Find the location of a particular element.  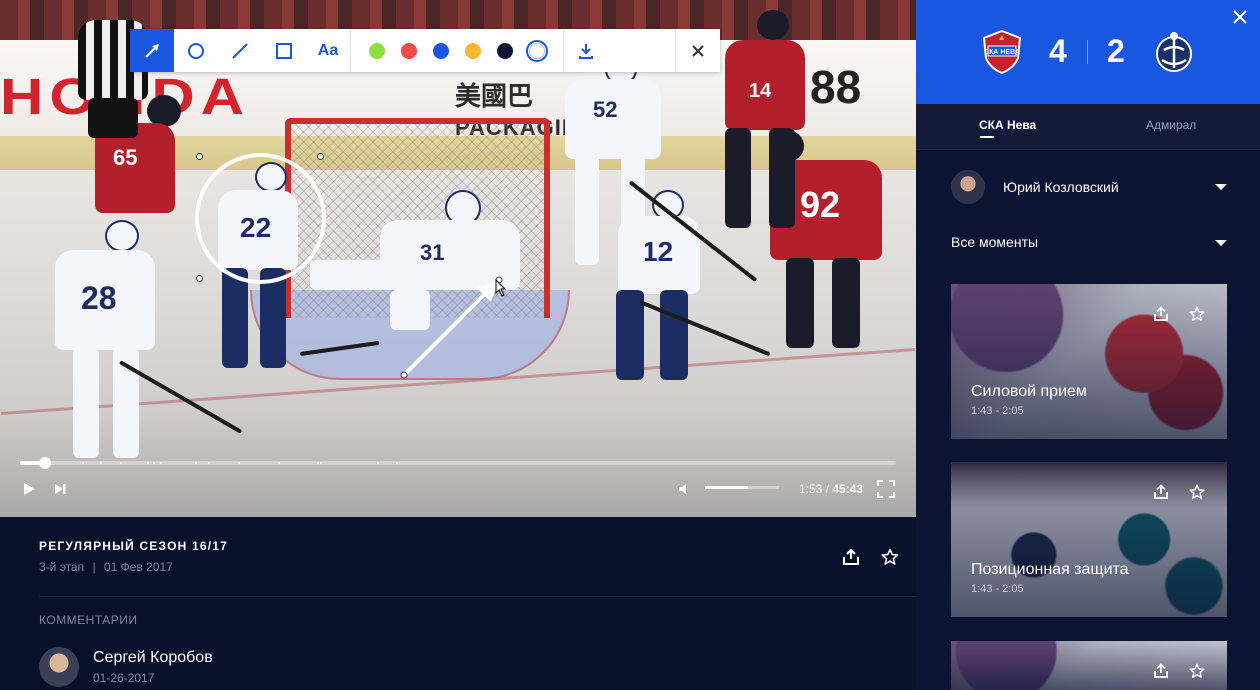

volume-button is located at coordinates (684, 489).